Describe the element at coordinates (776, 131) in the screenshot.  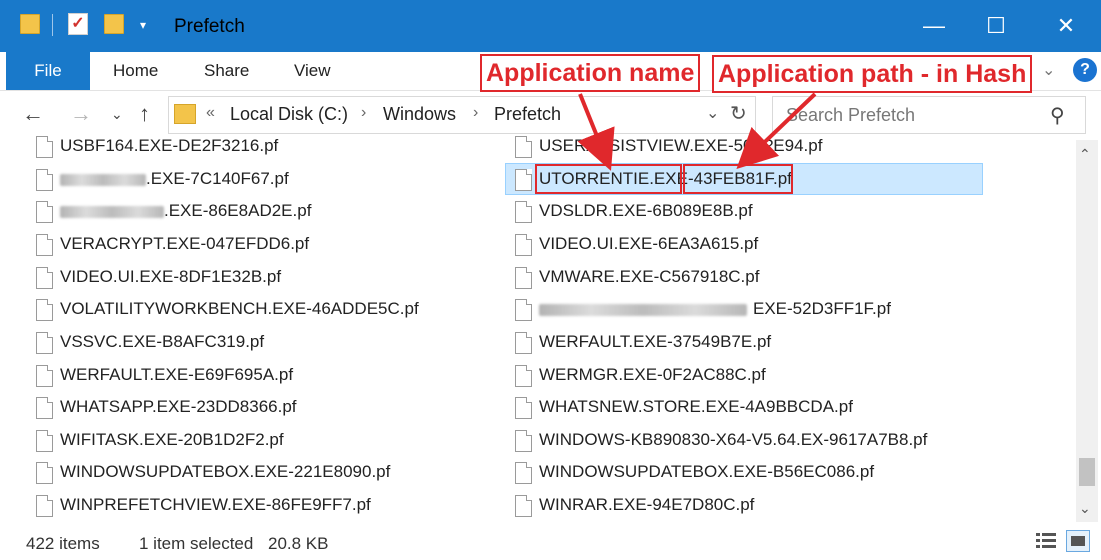
I see `arrow-to-hash` at that location.